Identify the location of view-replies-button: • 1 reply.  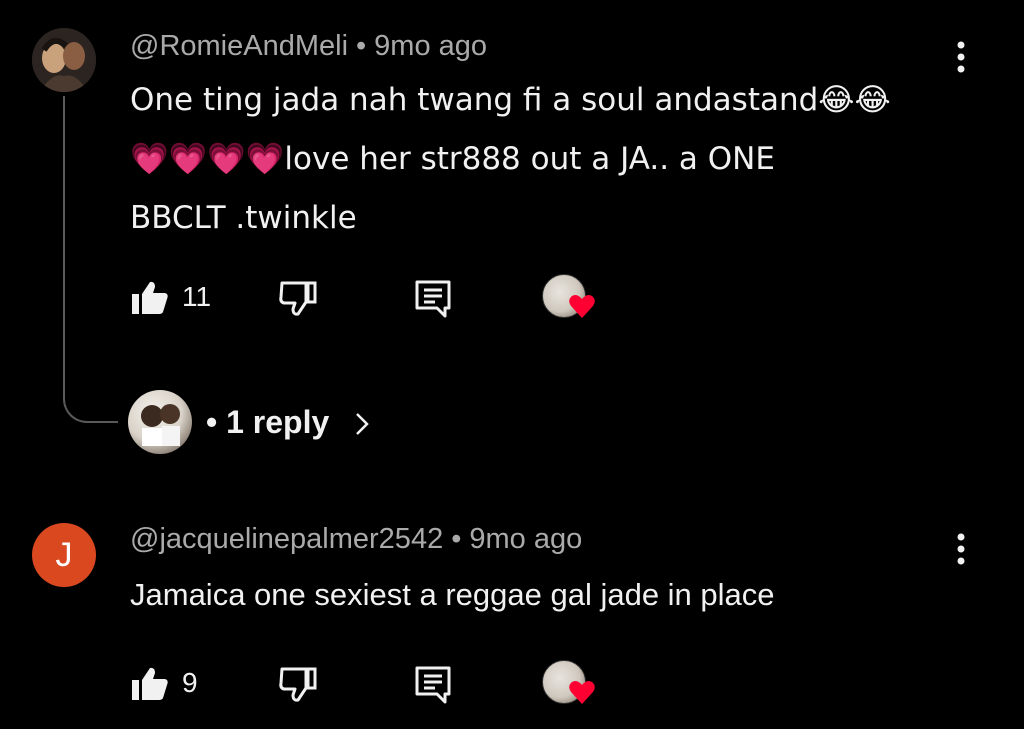
(258, 422).